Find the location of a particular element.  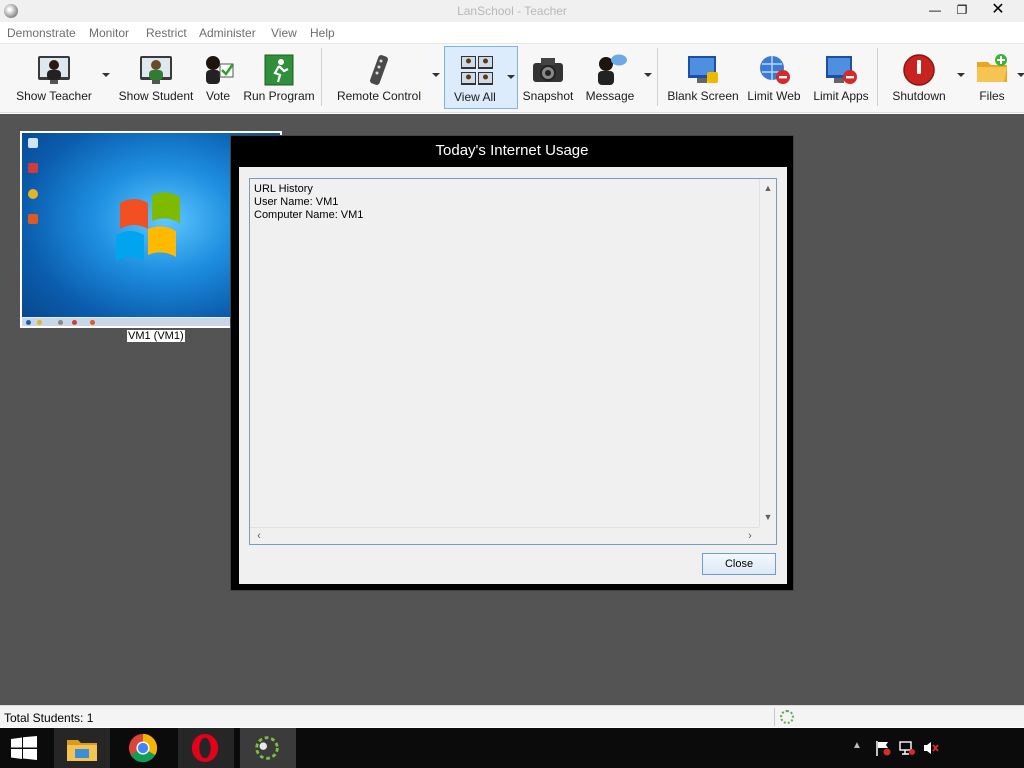

remote-control-label: Remote Control is located at coordinates (379, 96).